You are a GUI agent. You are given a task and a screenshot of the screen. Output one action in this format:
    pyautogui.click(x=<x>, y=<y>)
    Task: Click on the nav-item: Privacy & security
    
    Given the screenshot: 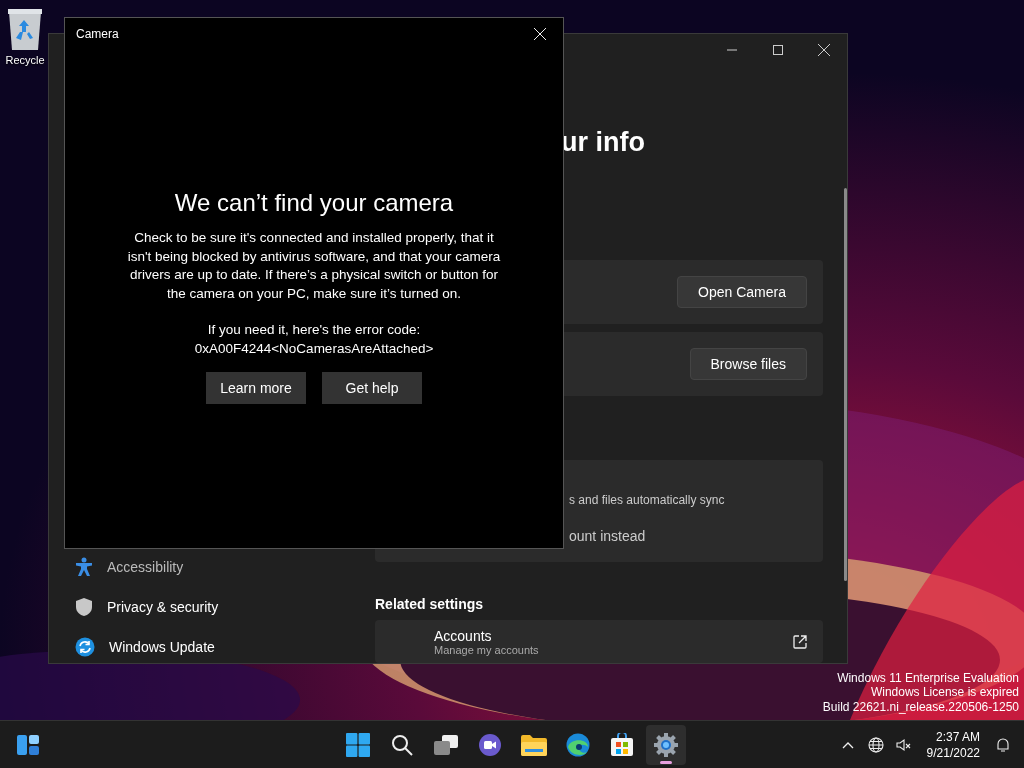 What is the action you would take?
    pyautogui.click(x=220, y=606)
    